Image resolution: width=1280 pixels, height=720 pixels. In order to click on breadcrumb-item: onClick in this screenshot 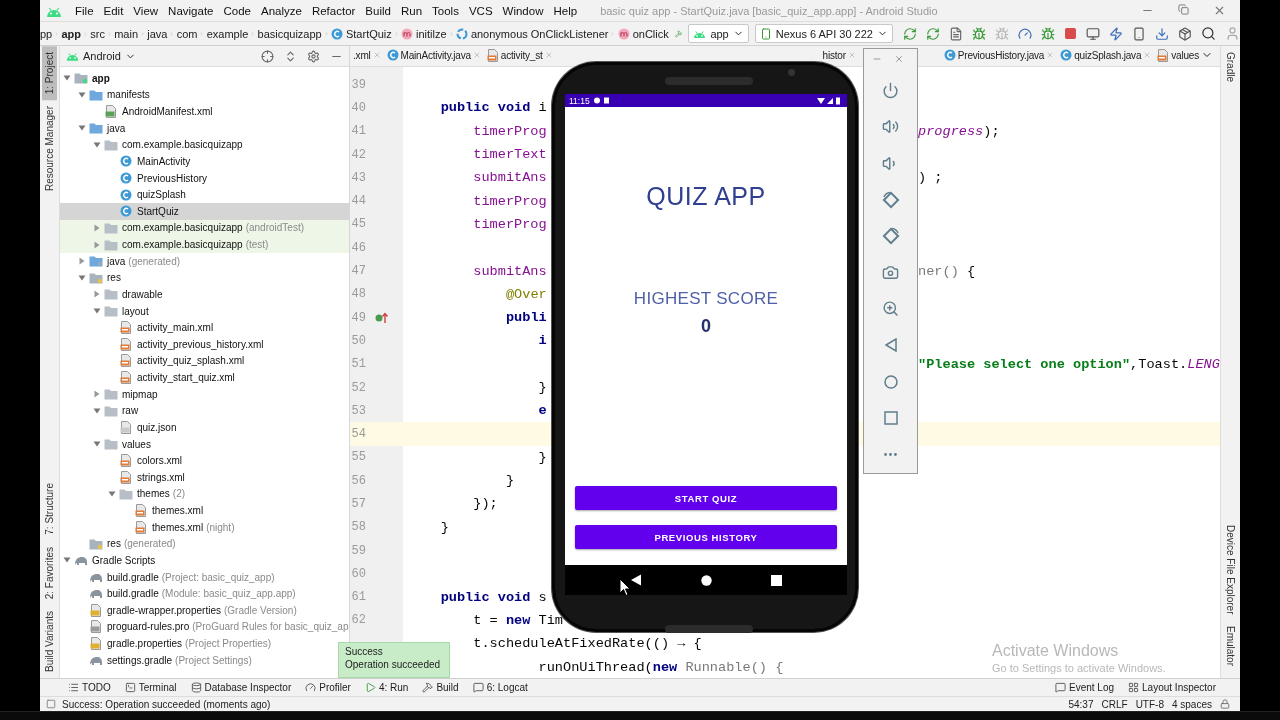, I will do `click(643, 33)`.